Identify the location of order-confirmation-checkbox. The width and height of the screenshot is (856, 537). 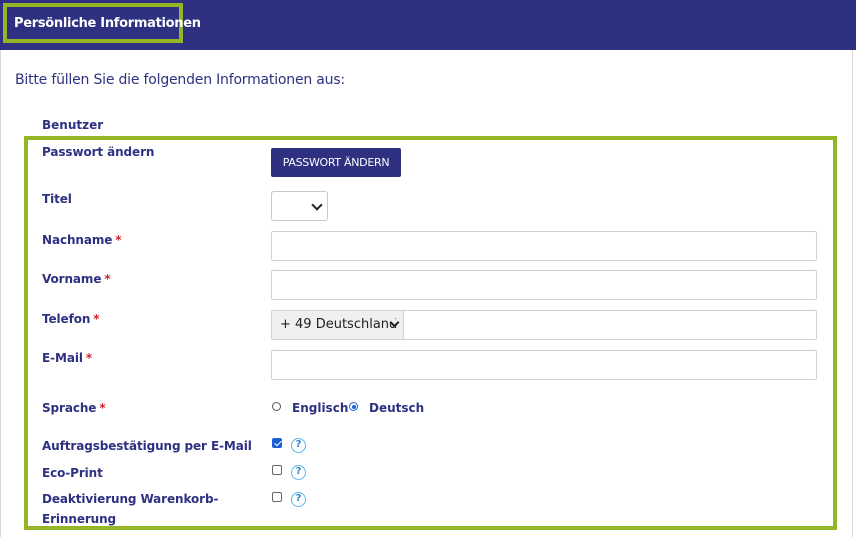
(277, 443).